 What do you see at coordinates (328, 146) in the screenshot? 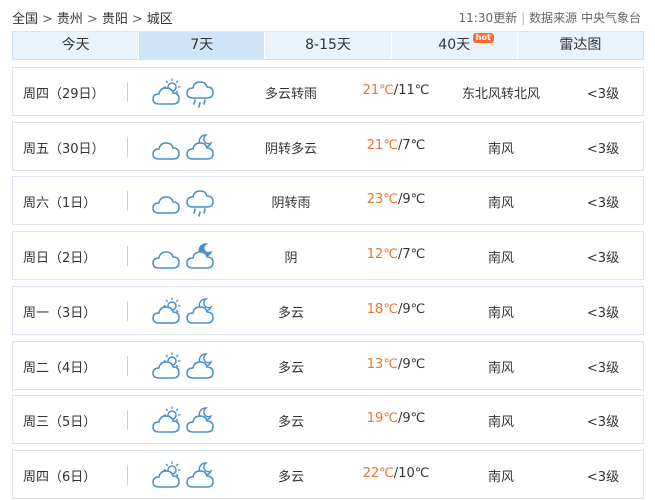
I see `forecast-row: 周五（30日） 阴转多云 21℃/7℃ 南风 <3级` at bounding box center [328, 146].